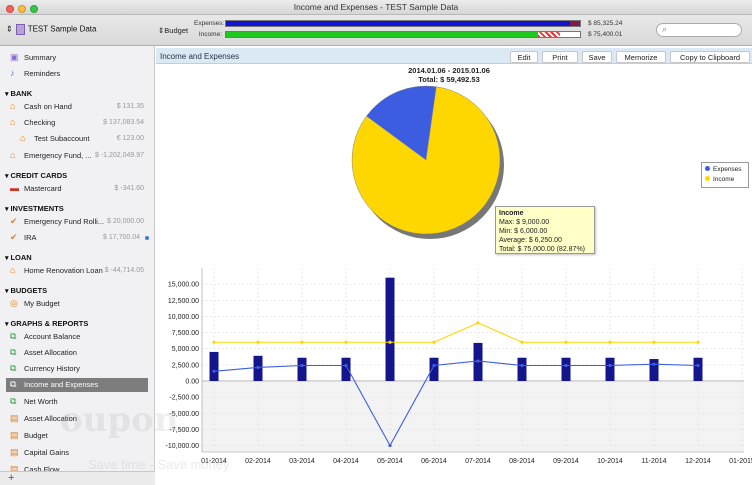 Image resolution: width=752 pixels, height=485 pixels. What do you see at coordinates (523, 231) in the screenshot?
I see `tooltip-min: Min: $ 6,000.00` at bounding box center [523, 231].